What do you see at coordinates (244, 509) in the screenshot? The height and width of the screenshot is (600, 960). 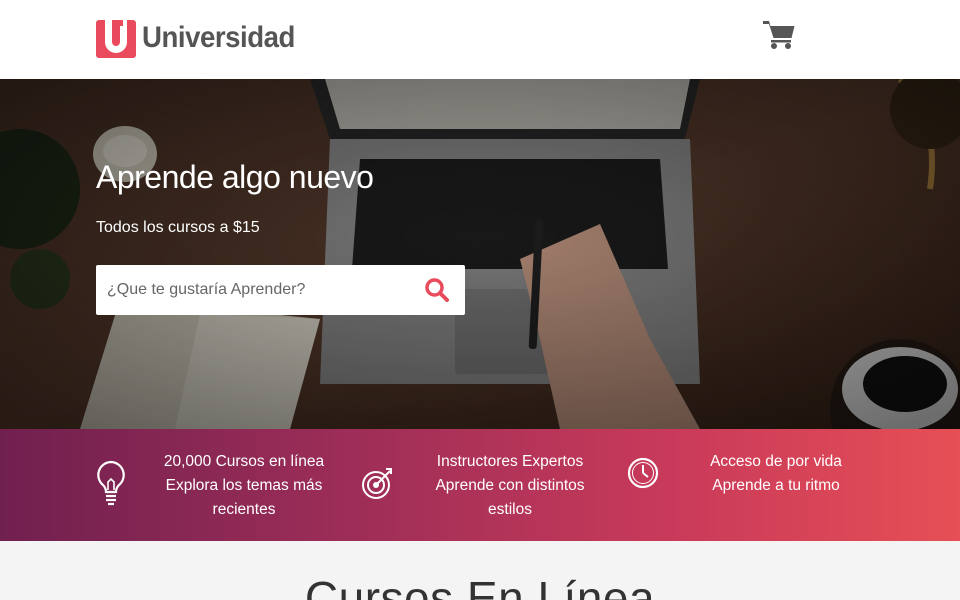 I see `feature-courses-desc-2: recientes` at bounding box center [244, 509].